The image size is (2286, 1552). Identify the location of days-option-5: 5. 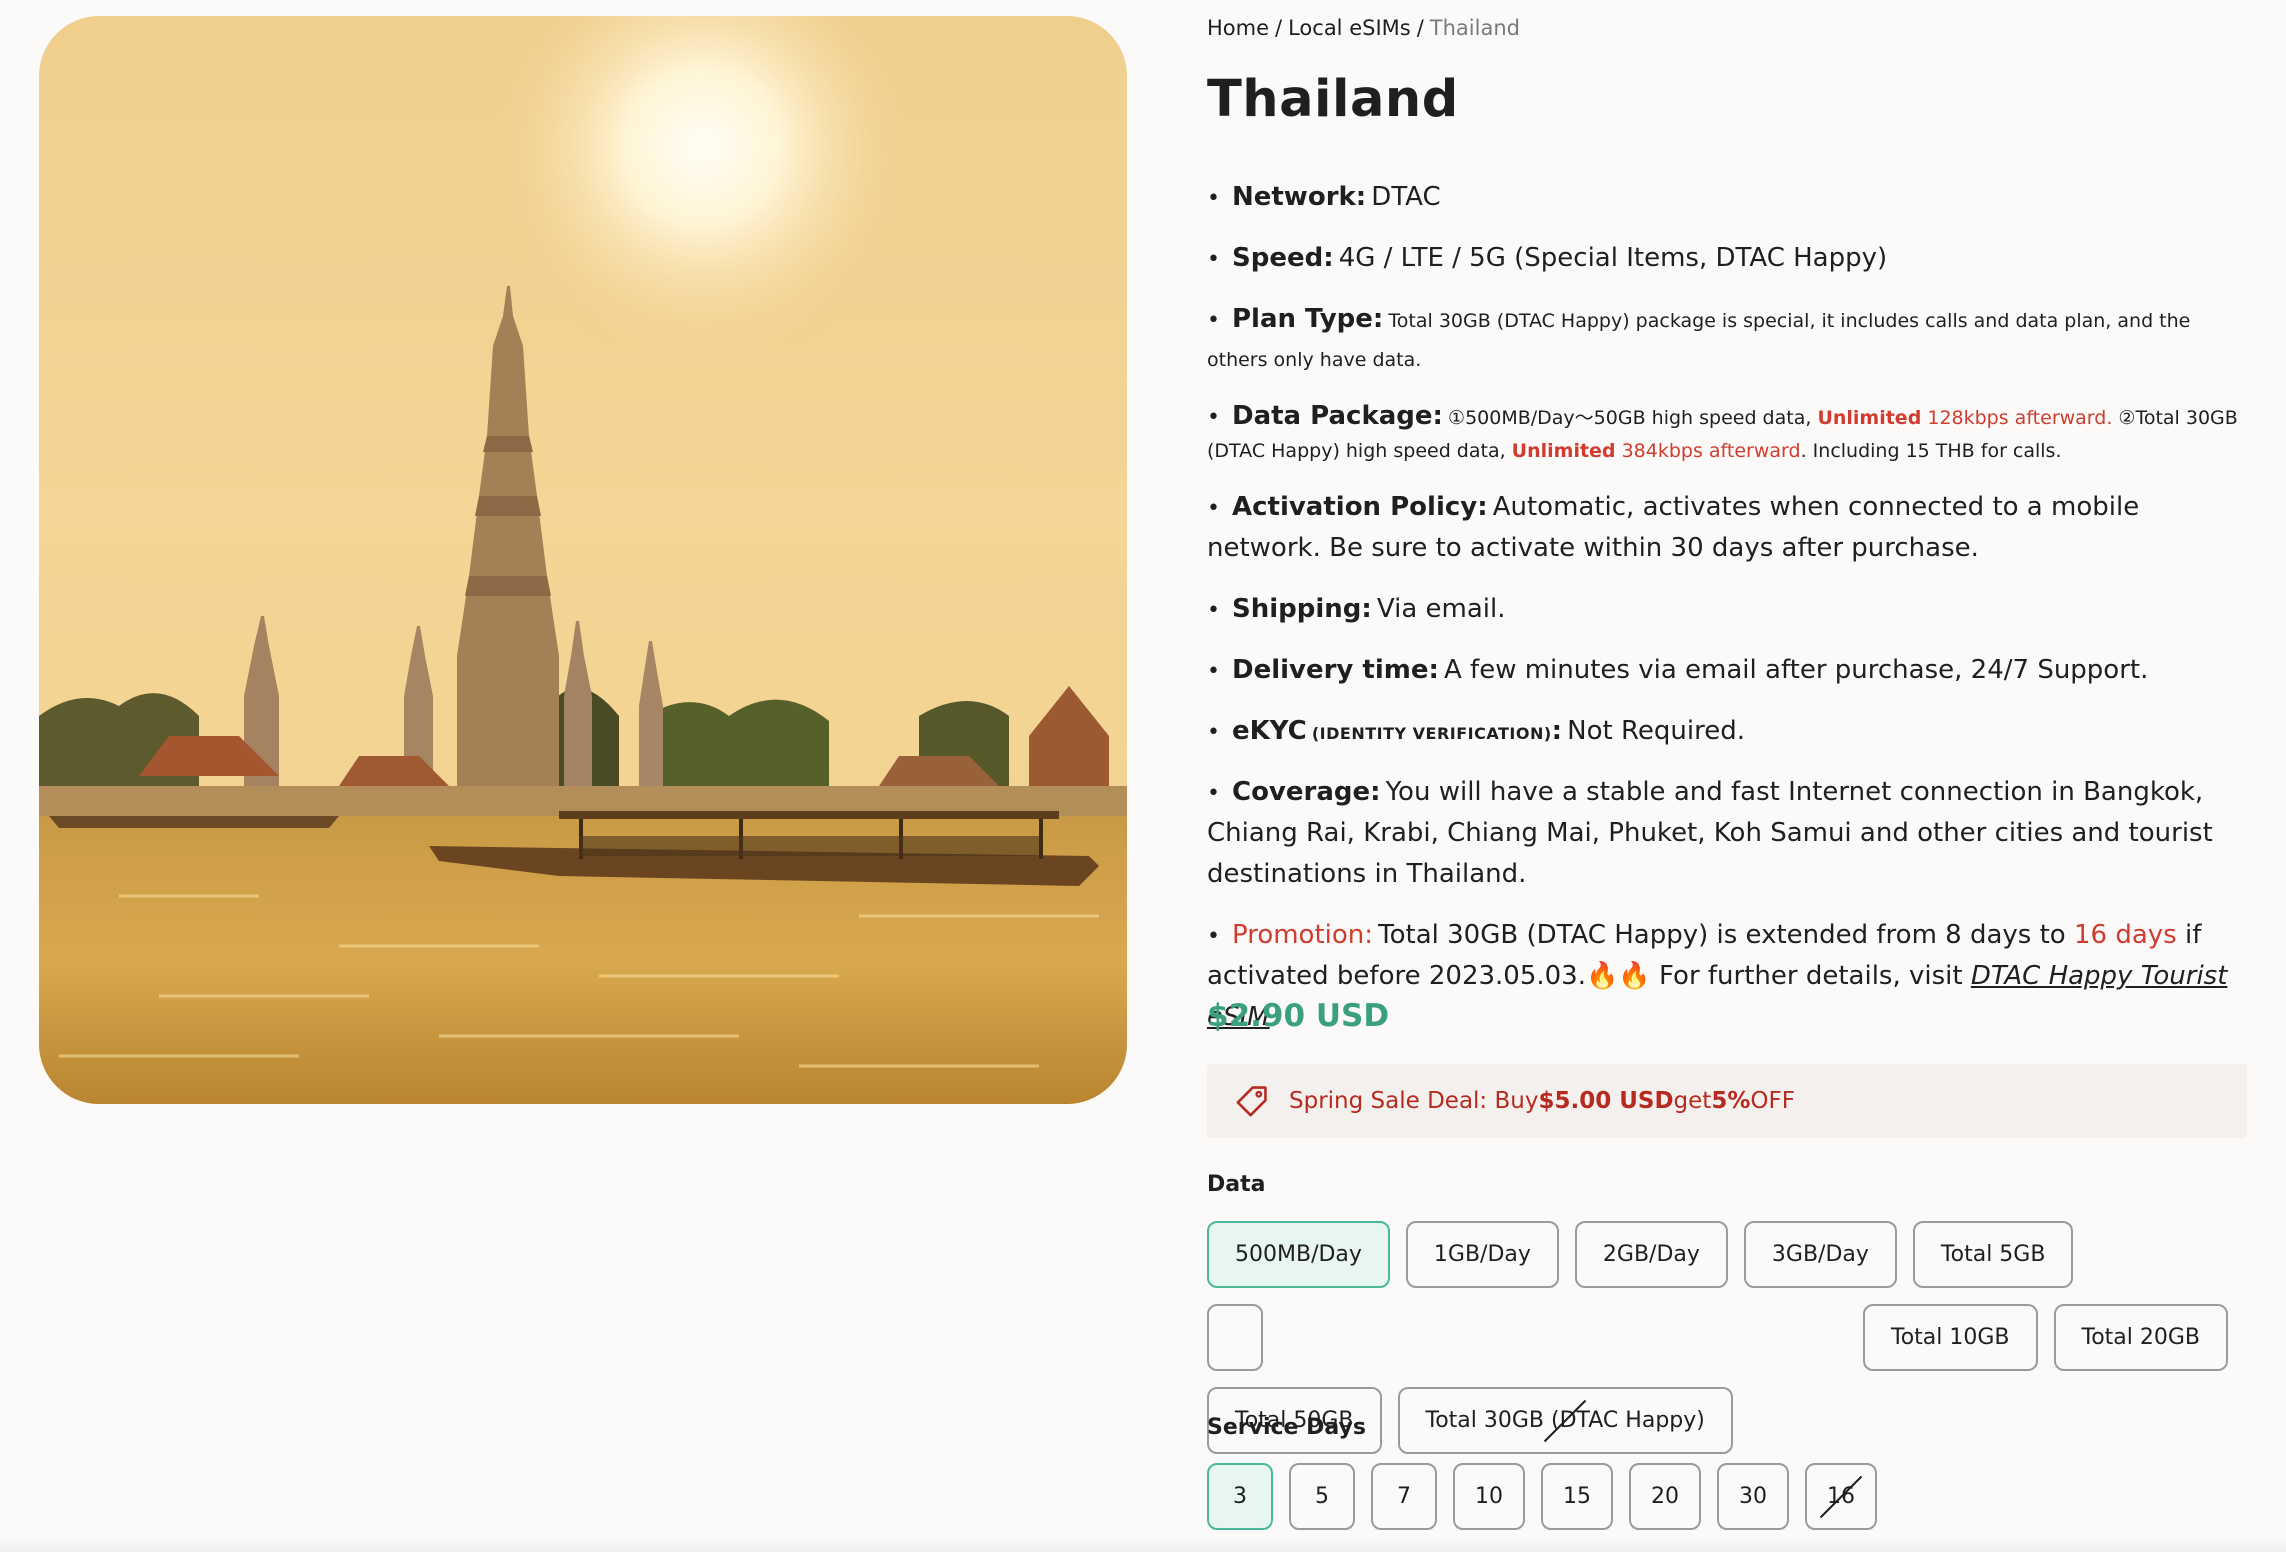
(1322, 1496).